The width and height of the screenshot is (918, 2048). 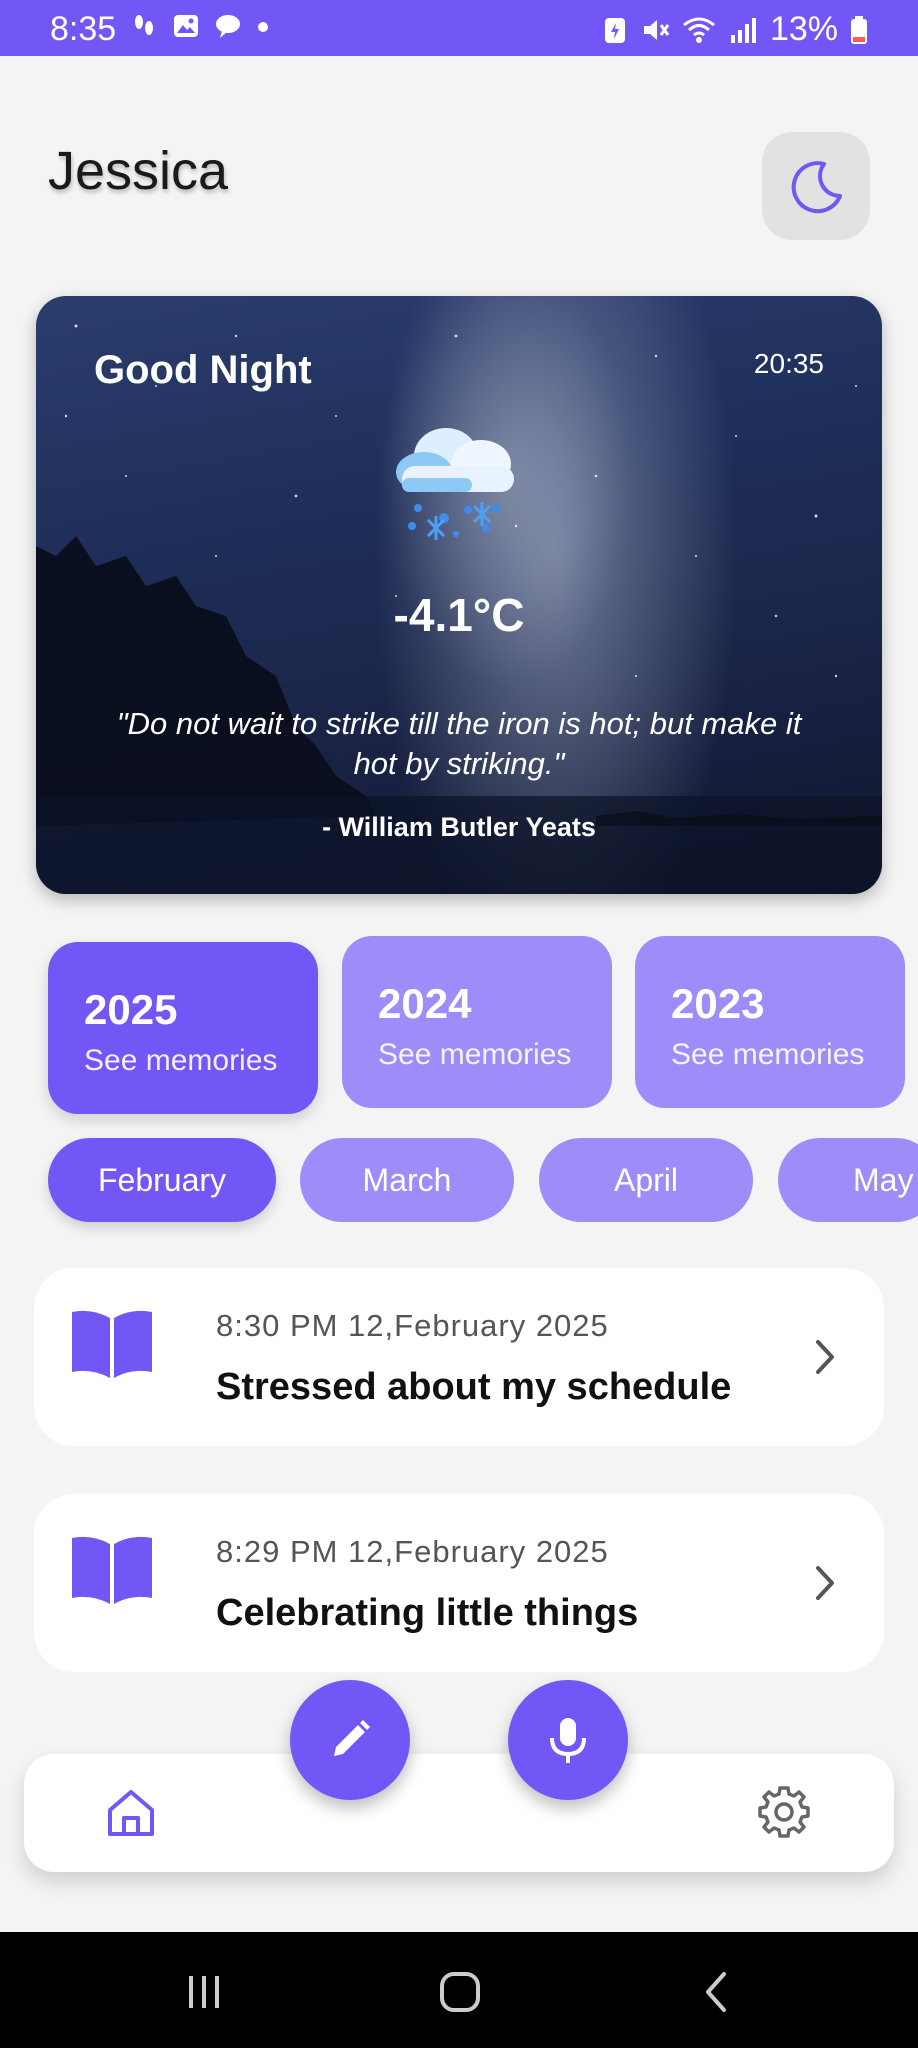 I want to click on month-chip-may: May, so click(x=848, y=1180).